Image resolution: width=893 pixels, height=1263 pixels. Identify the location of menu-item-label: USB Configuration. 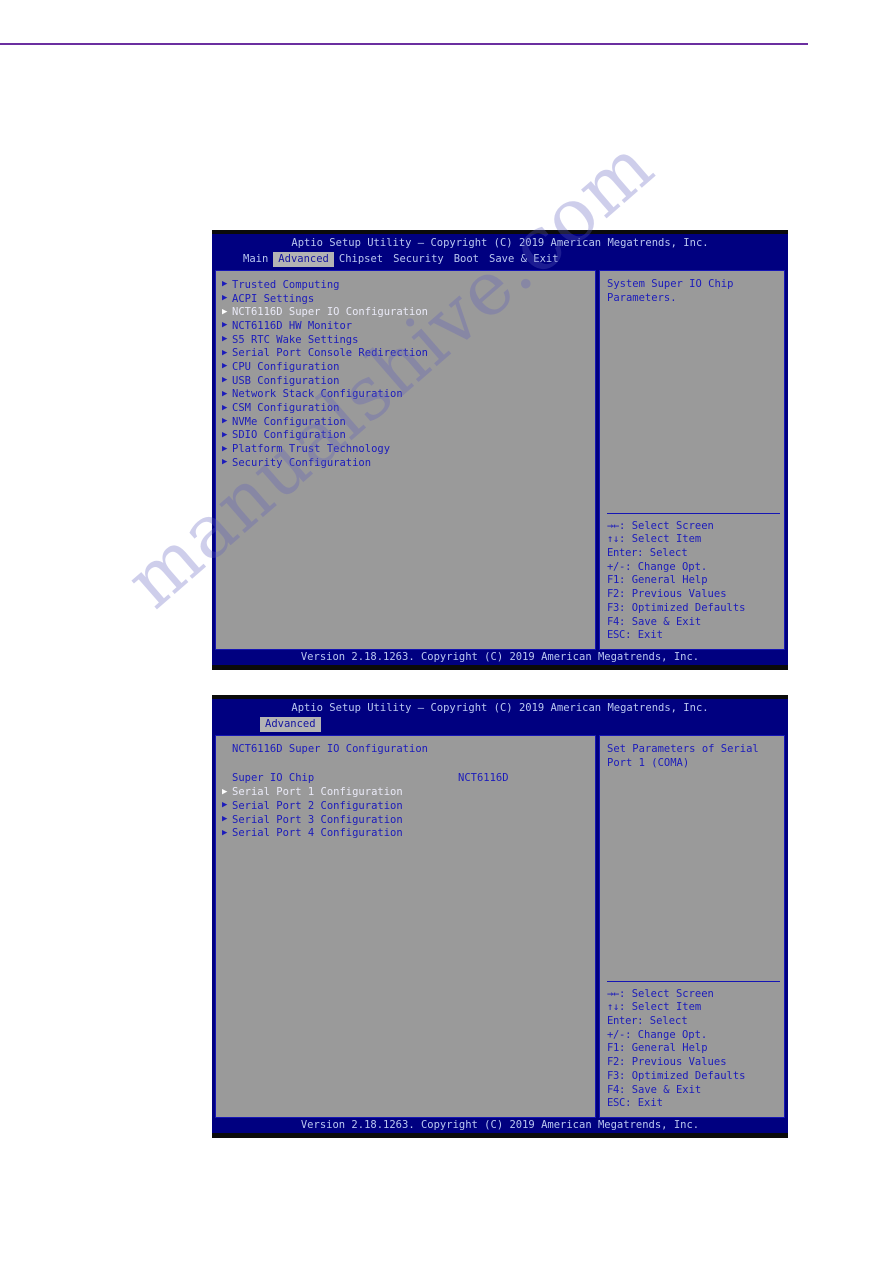
(286, 380).